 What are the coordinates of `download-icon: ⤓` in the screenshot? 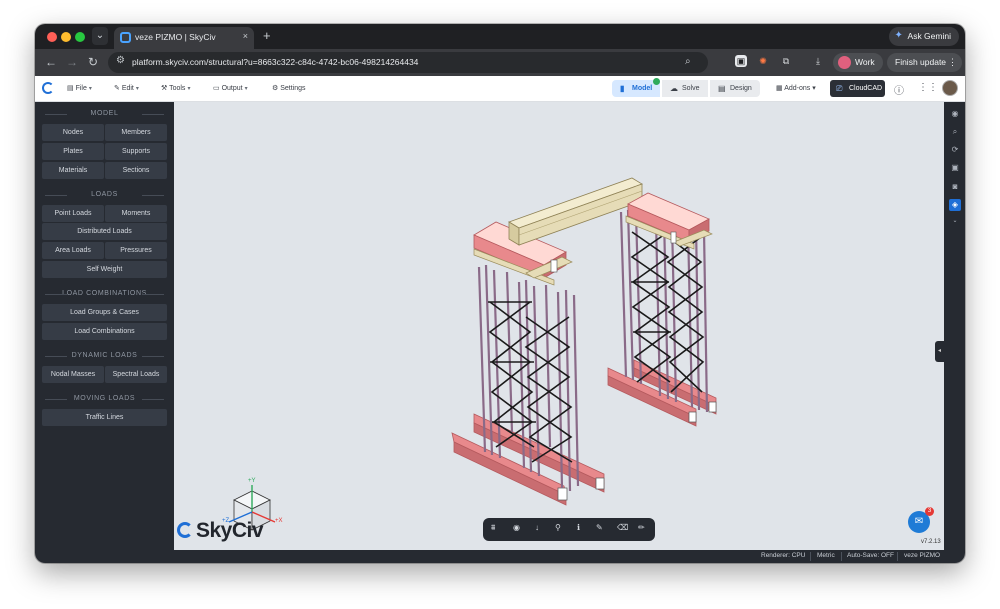 It's located at (818, 61).